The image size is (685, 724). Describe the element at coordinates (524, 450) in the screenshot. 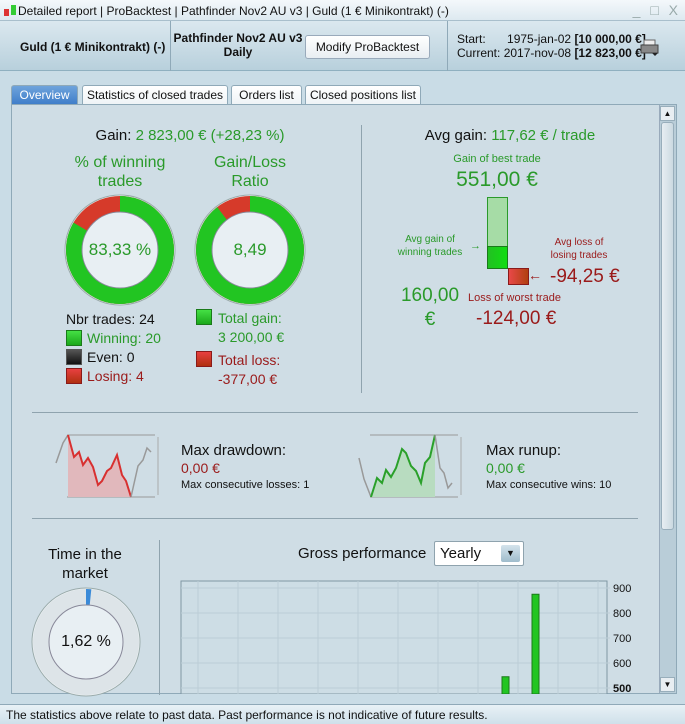

I see `max-runup-label: Max runup:` at that location.